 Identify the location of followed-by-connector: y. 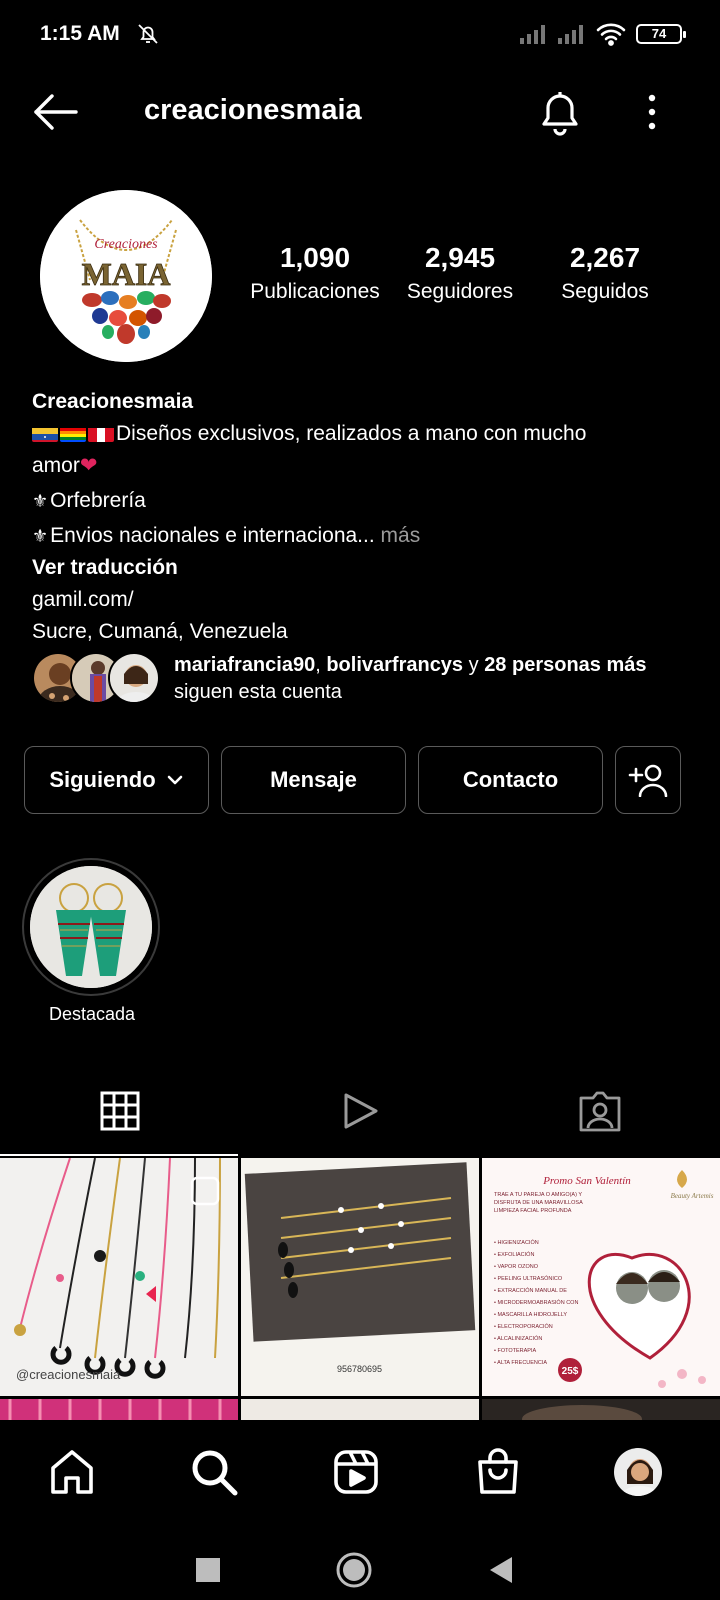
(473, 665).